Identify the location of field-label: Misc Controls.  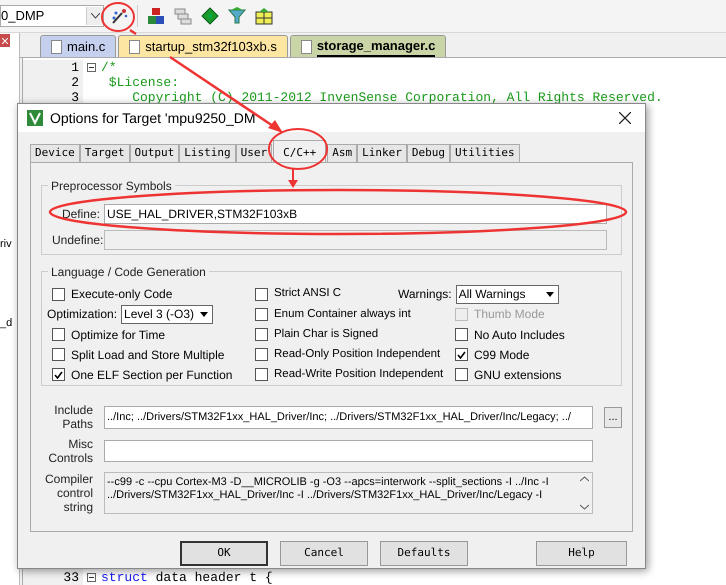
(70, 451).